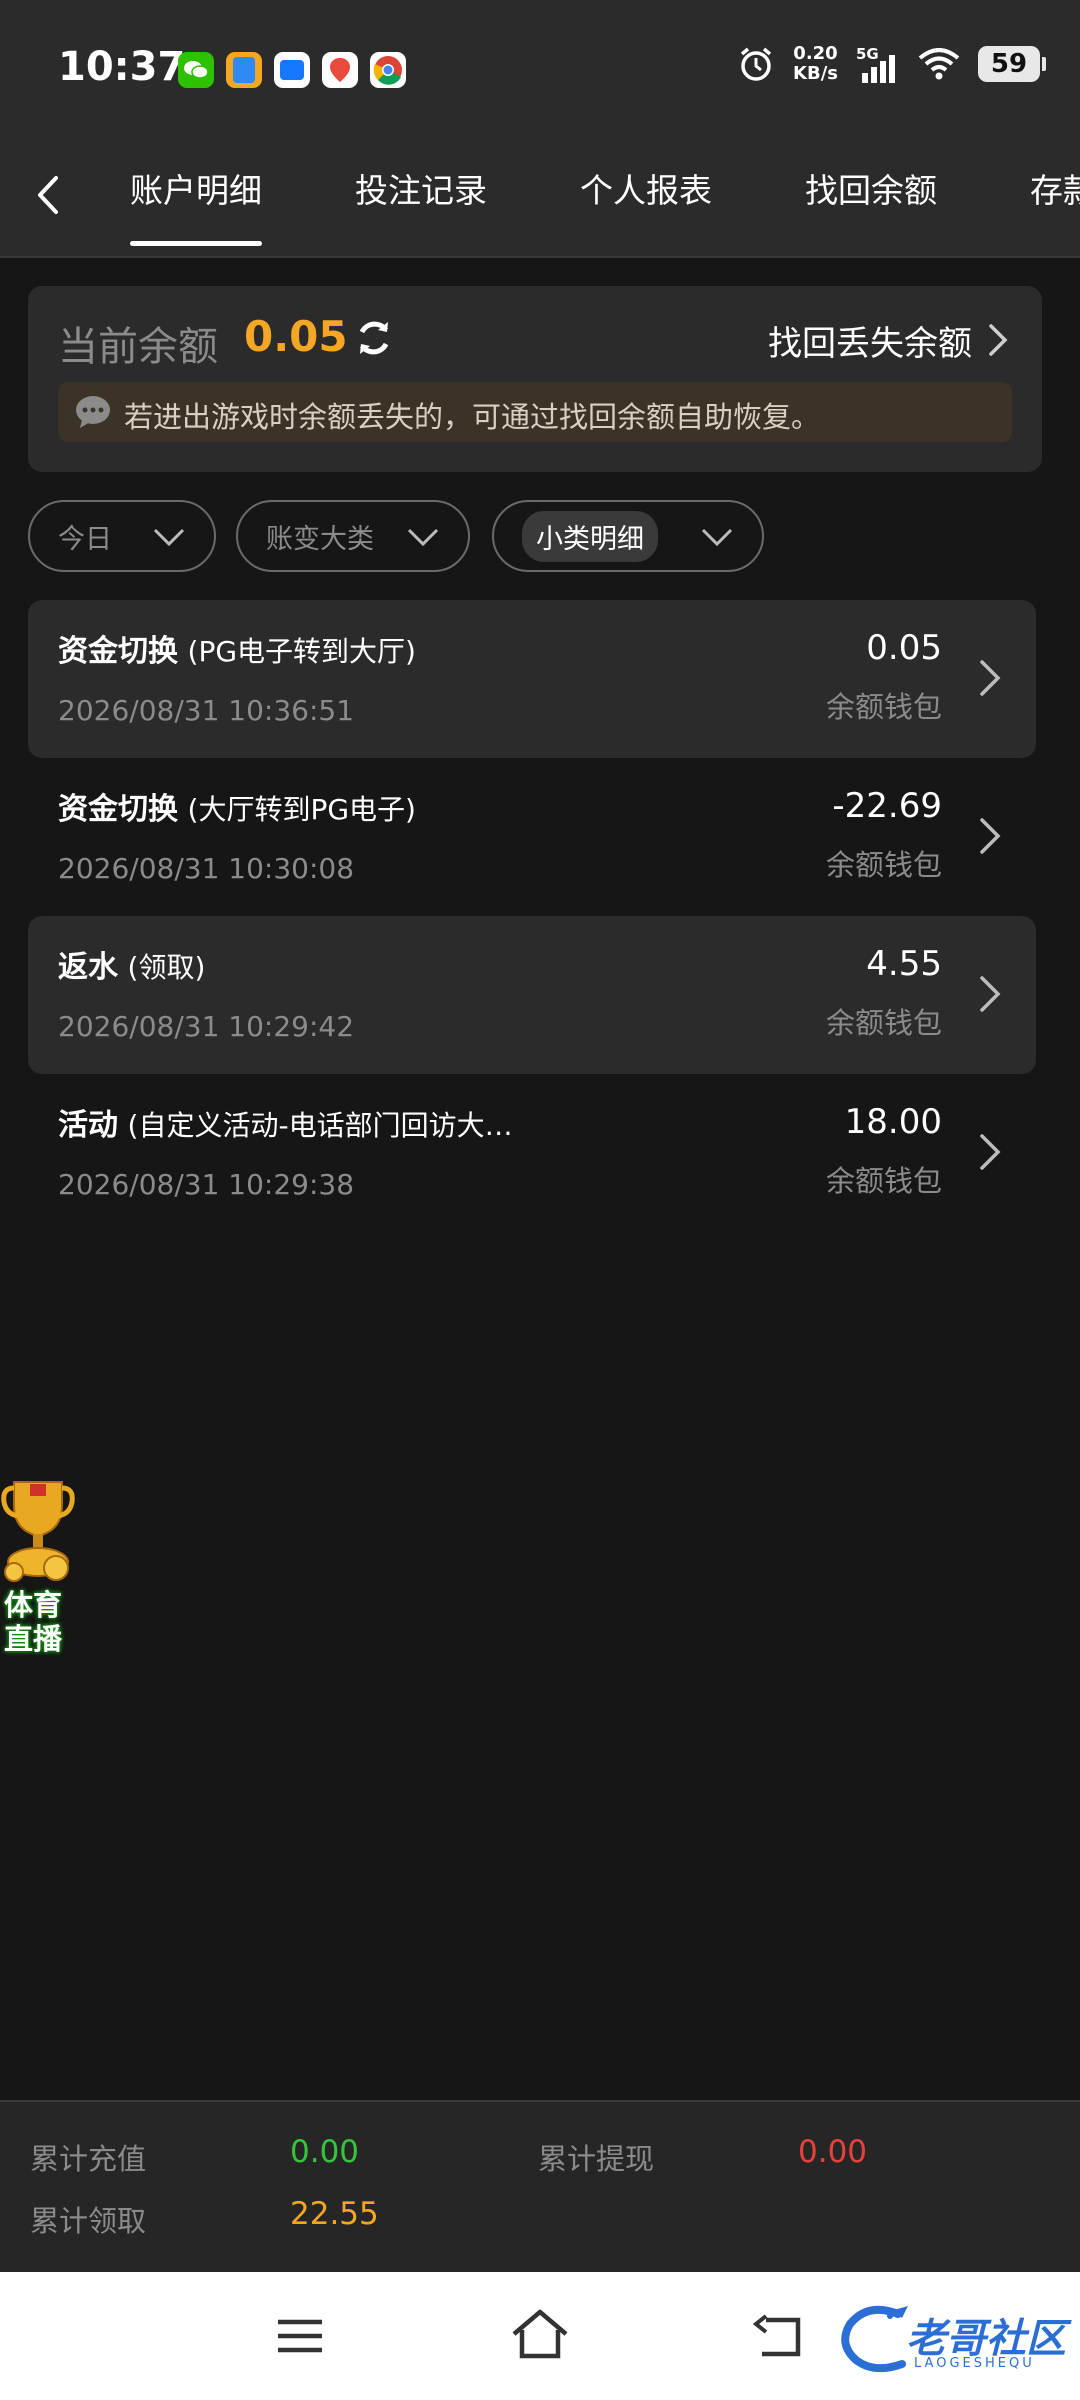 Image resolution: width=1080 pixels, height=2400 pixels. I want to click on chrome-icon, so click(388, 70).